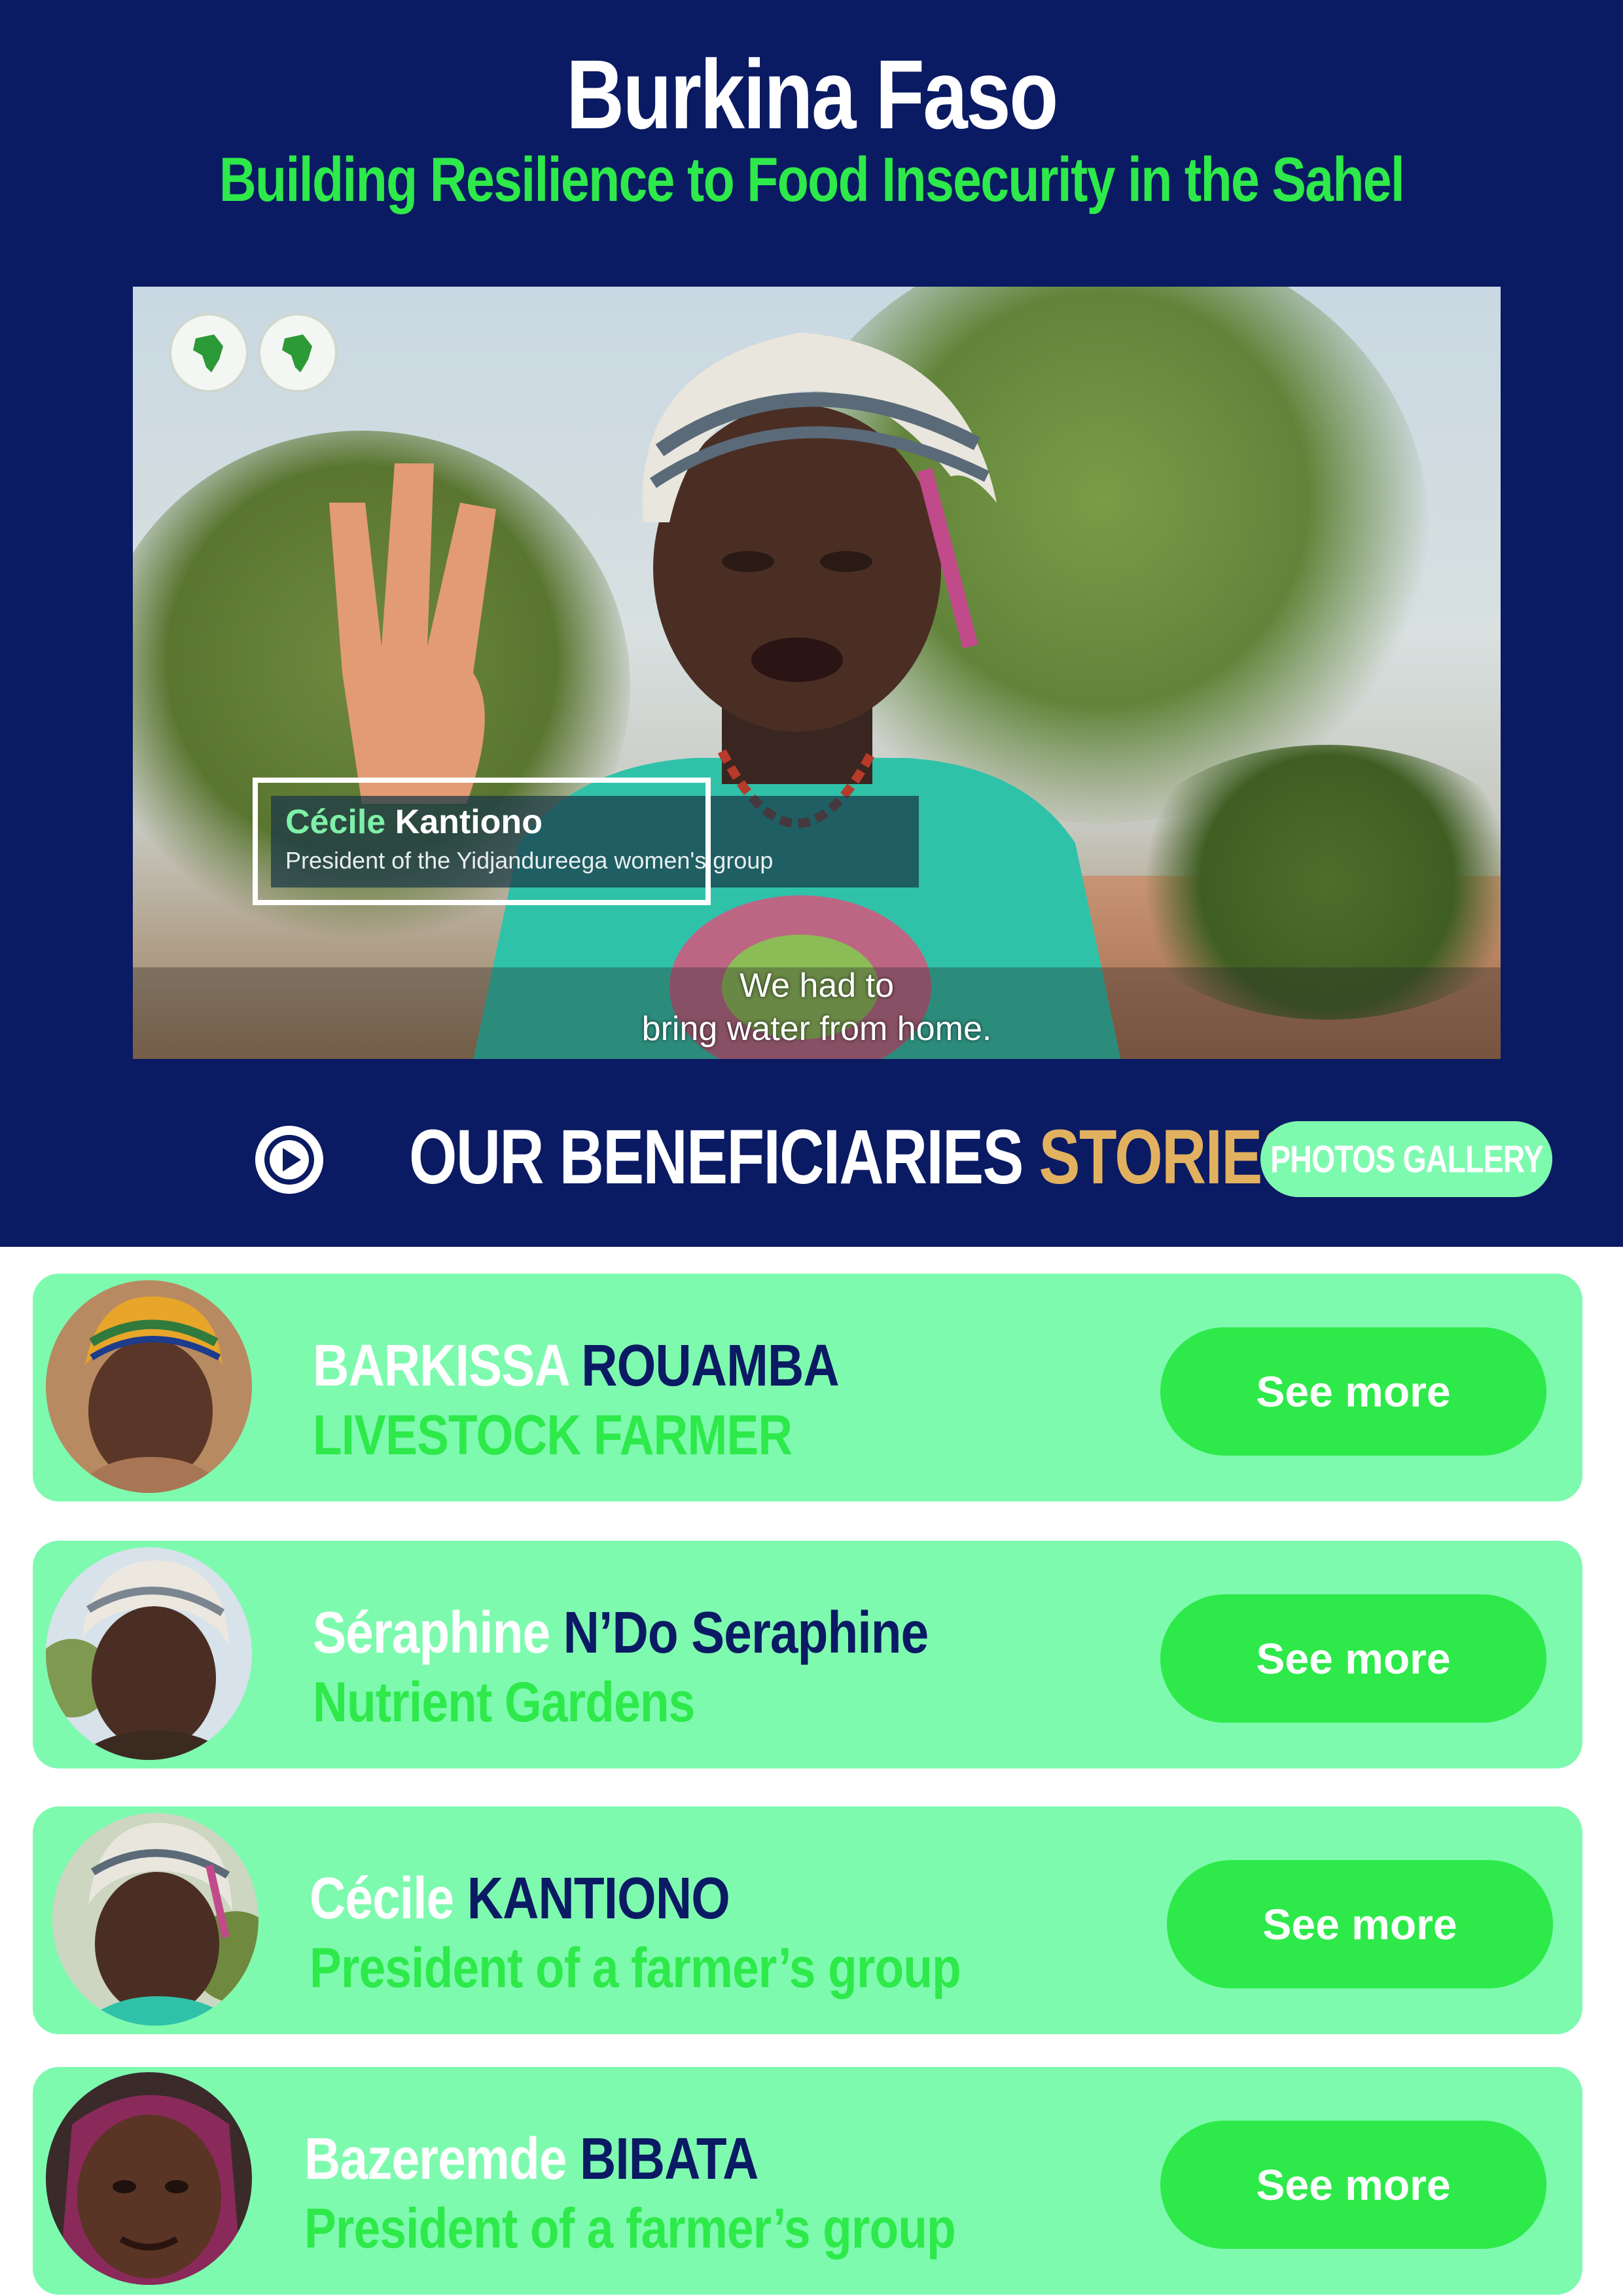  I want to click on beneficiary-role: Nutrient Gardens, so click(504, 1702).